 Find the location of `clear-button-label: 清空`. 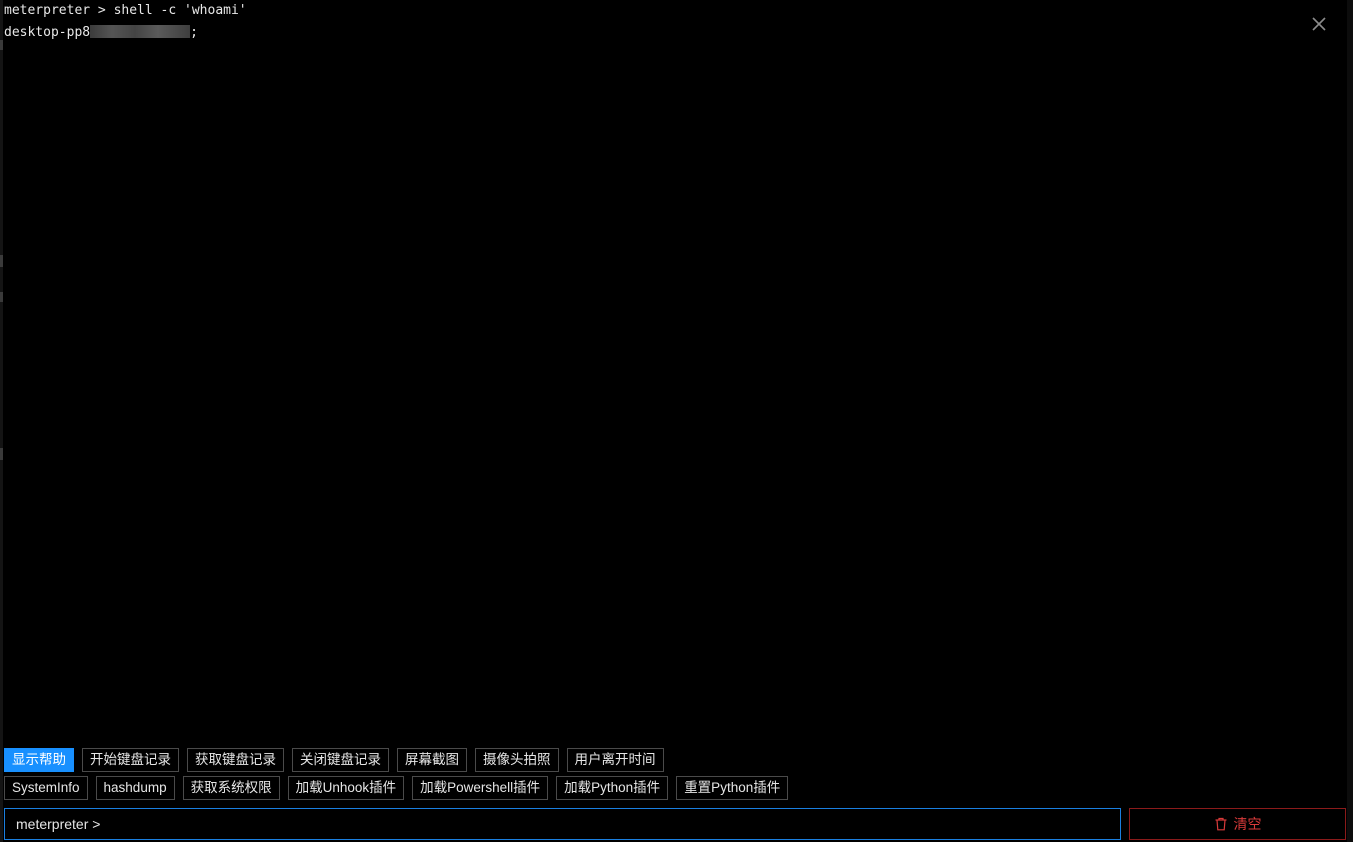

clear-button-label: 清空 is located at coordinates (1247, 824).